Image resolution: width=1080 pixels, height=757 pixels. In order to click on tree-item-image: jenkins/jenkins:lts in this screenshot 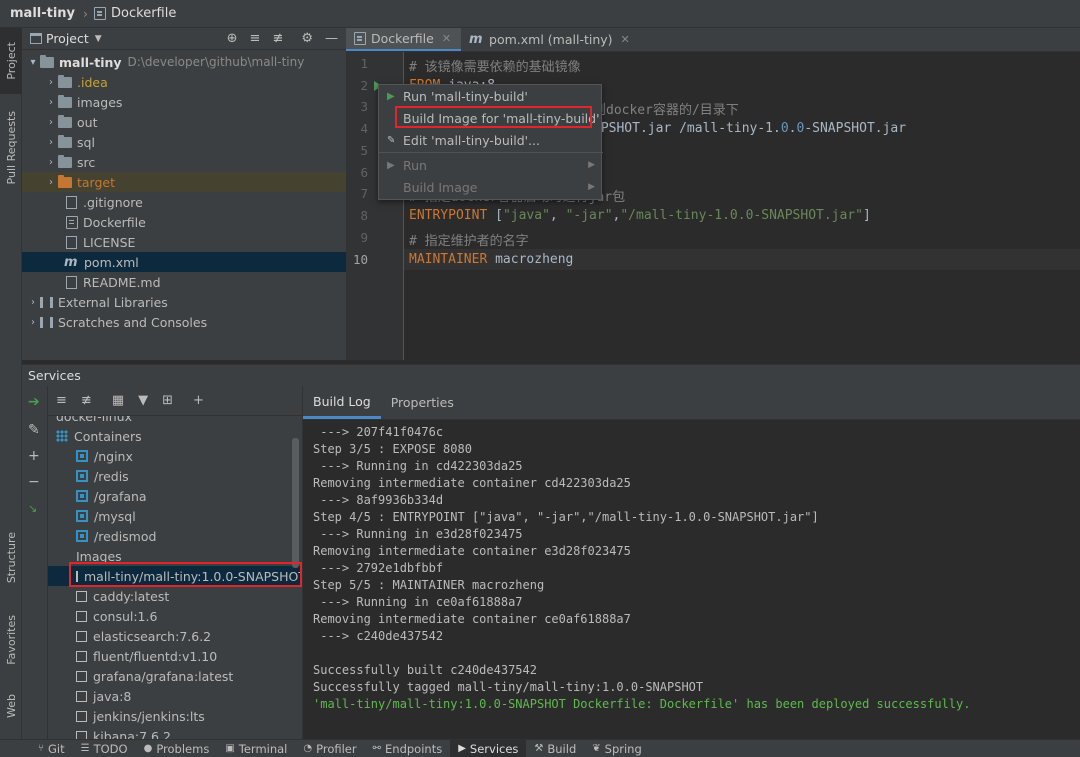, I will do `click(175, 716)`.